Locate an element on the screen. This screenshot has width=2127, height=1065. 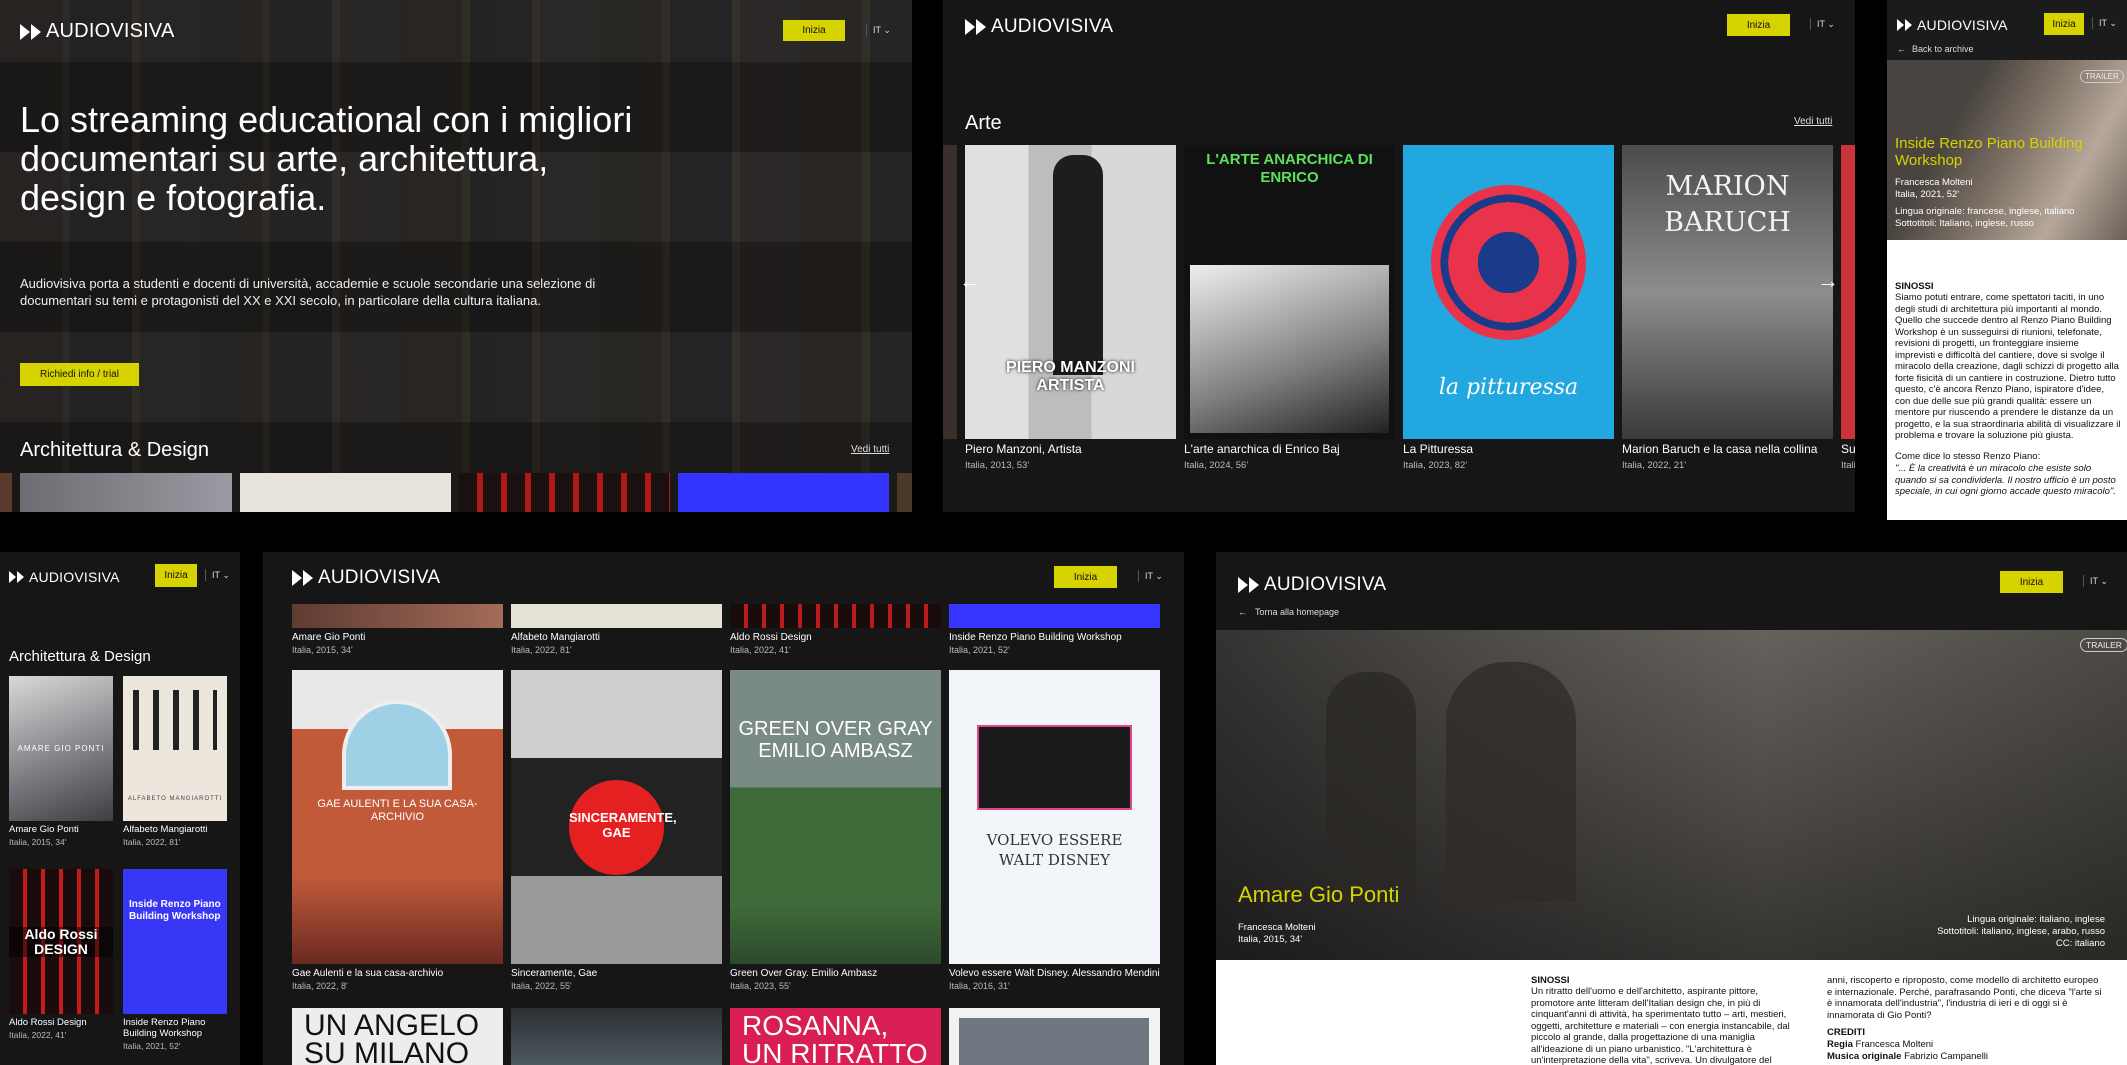
detail-title: Amare Gio Ponti is located at coordinates (1319, 894).